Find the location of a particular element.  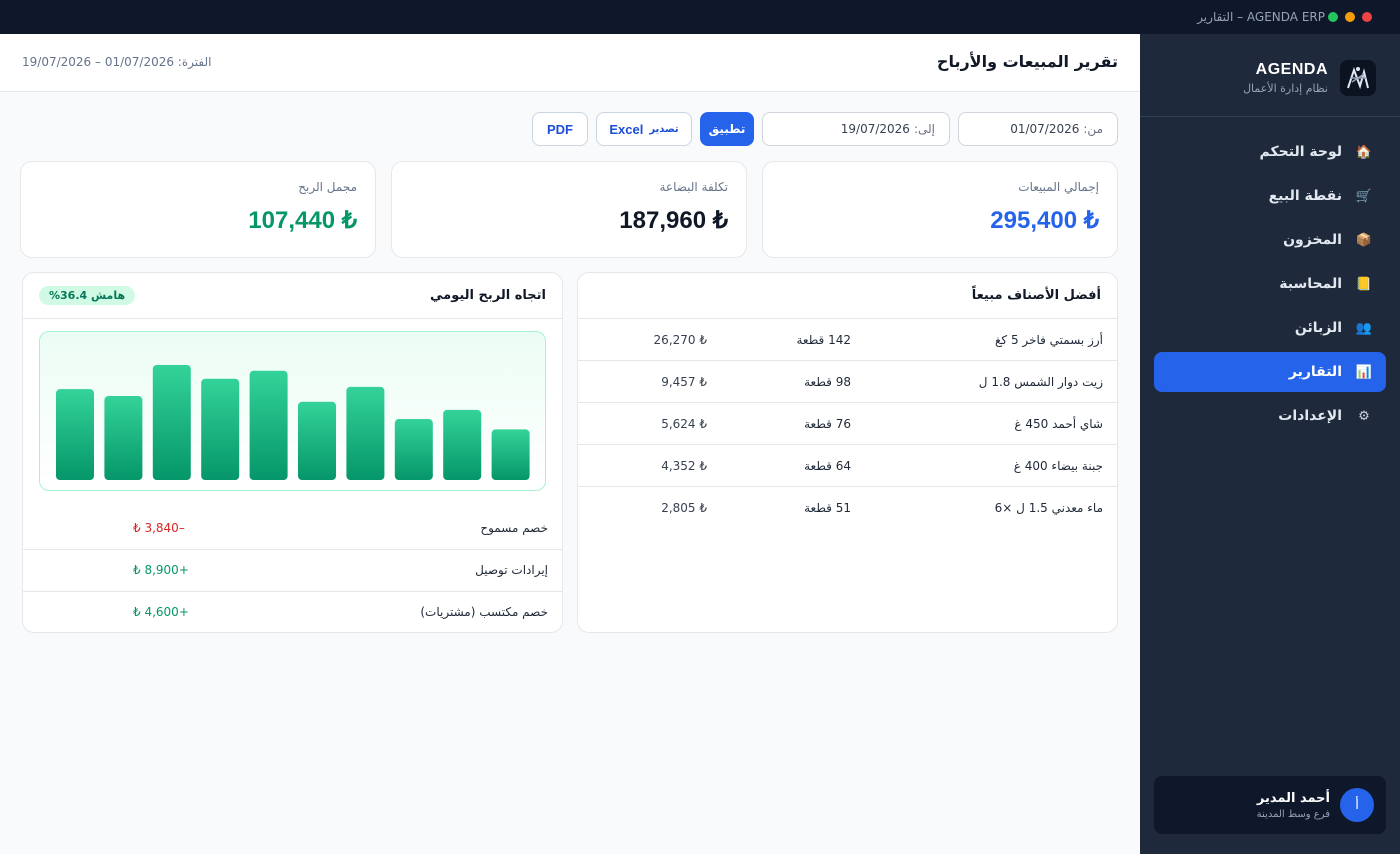

kpi-label: تكلفة البضاعة is located at coordinates (693, 187).